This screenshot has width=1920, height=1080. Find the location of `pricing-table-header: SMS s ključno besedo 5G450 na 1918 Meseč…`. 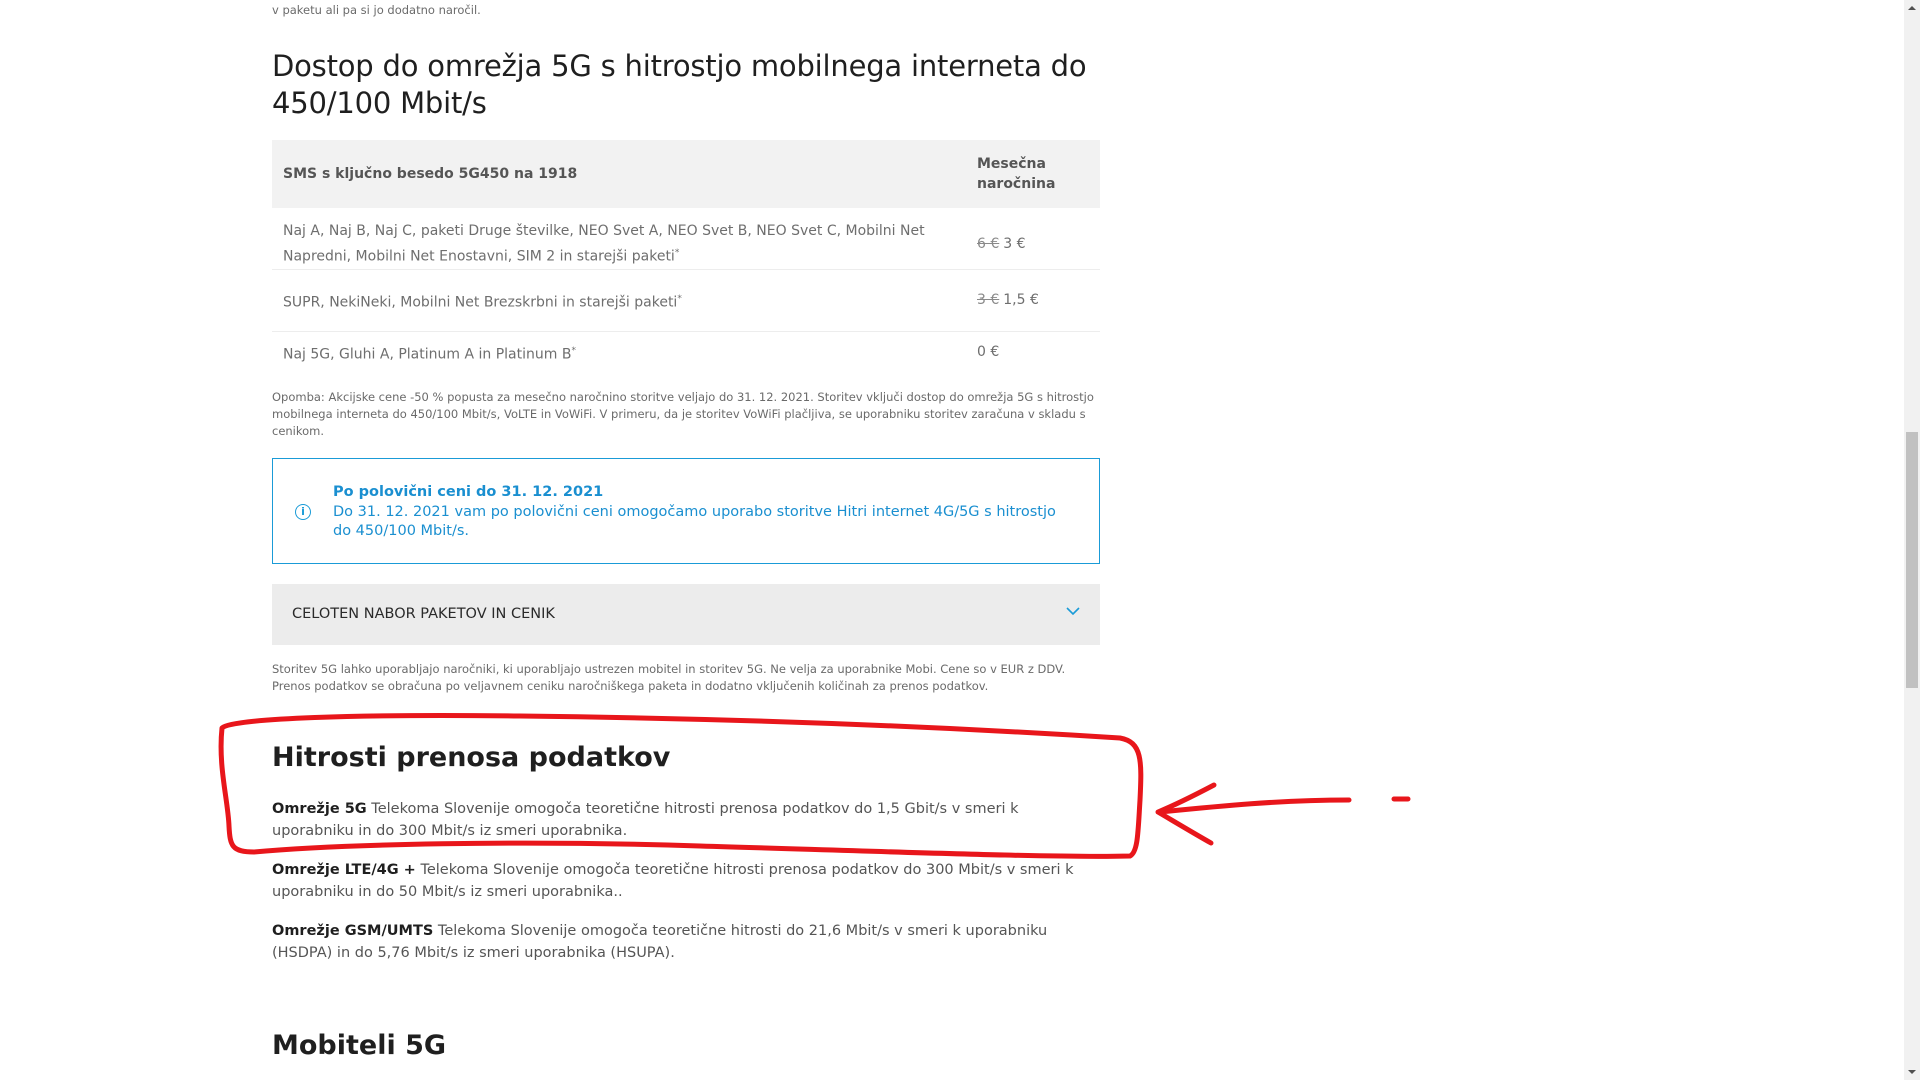

pricing-table-header: SMS s ključno besedo 5G450 na 1918 Meseč… is located at coordinates (686, 174).